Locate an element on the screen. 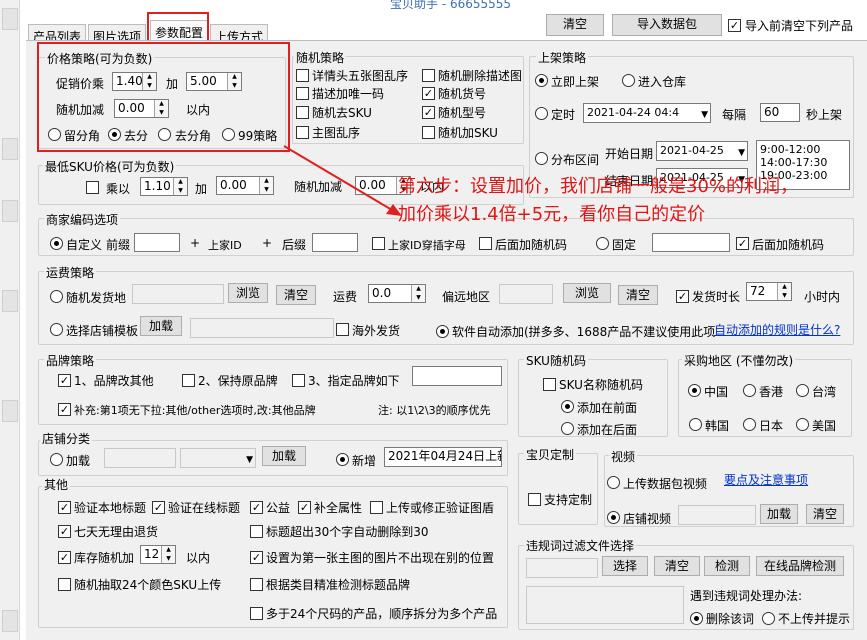  support-custom-checkbox is located at coordinates (534, 499).